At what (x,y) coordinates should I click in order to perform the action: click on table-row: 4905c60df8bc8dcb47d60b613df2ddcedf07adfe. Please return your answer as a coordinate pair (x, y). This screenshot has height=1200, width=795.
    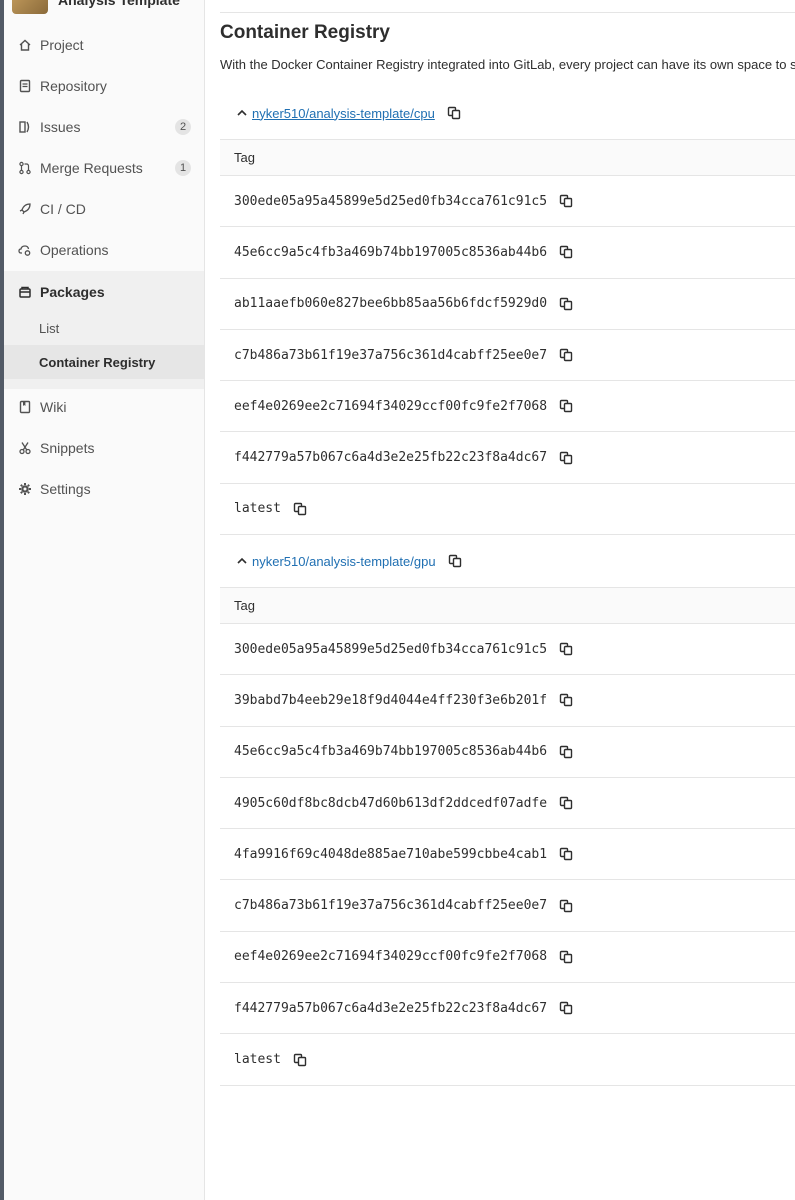
    Looking at the image, I should click on (507, 804).